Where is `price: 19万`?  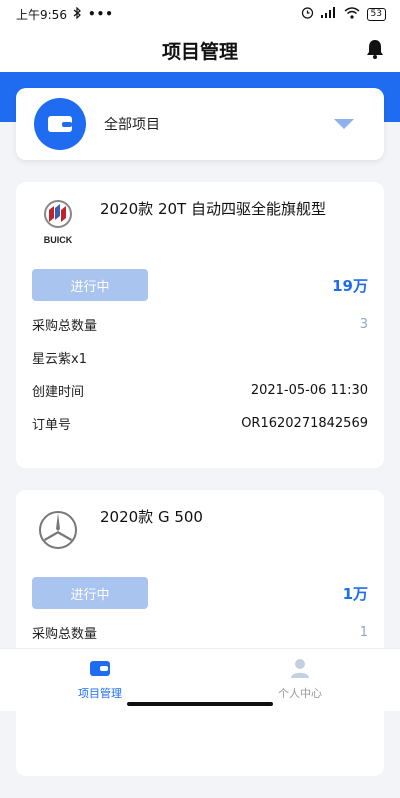 price: 19万 is located at coordinates (350, 285).